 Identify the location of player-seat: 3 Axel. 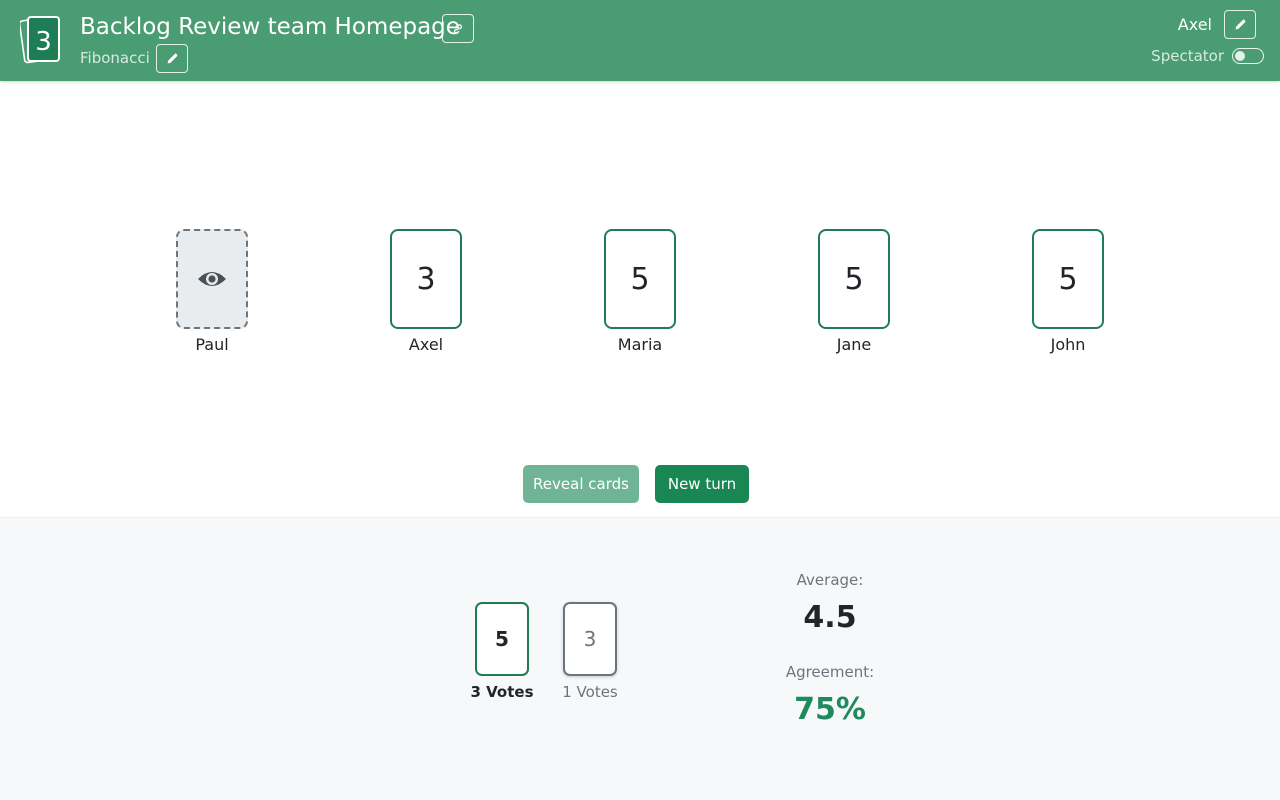
(426, 292).